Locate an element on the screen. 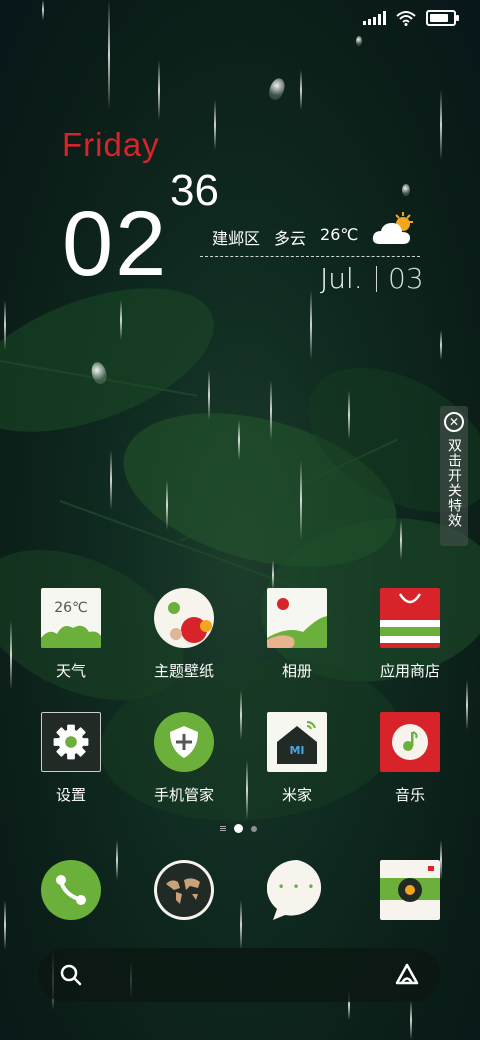  app-label: 相册 is located at coordinates (296, 671).